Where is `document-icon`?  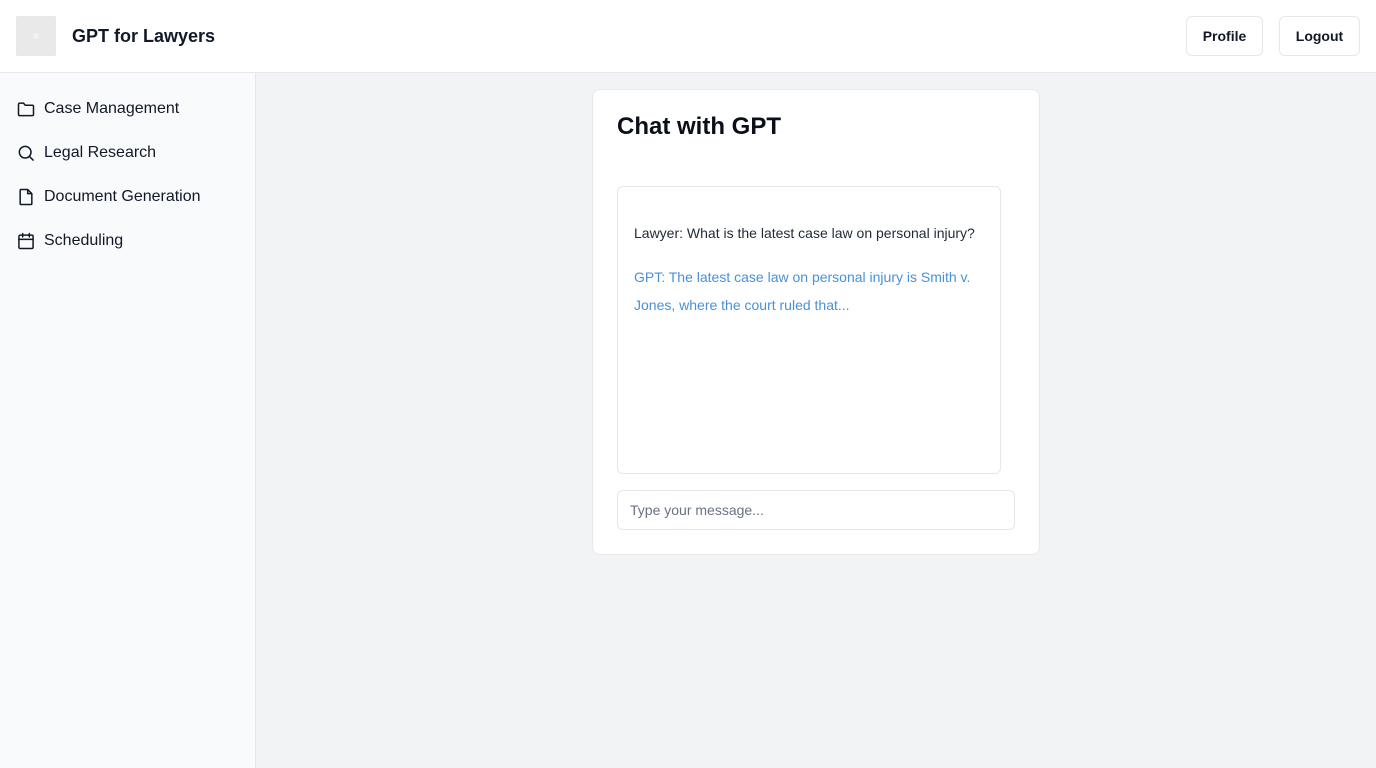
document-icon is located at coordinates (26, 197).